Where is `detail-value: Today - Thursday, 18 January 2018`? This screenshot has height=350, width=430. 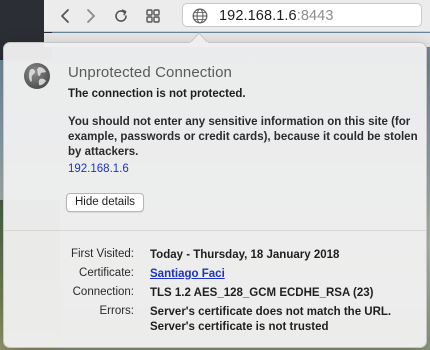
detail-value: Today - Thursday, 18 January 2018 is located at coordinates (245, 255).